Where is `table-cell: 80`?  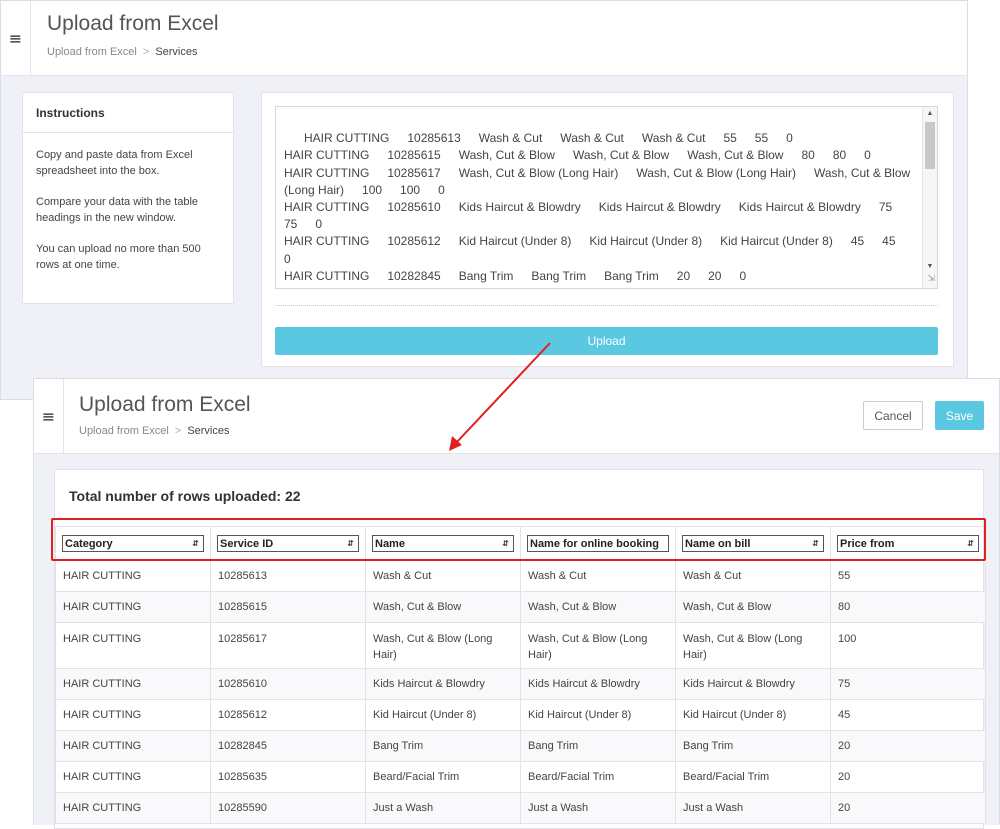
table-cell: 80 is located at coordinates (908, 607).